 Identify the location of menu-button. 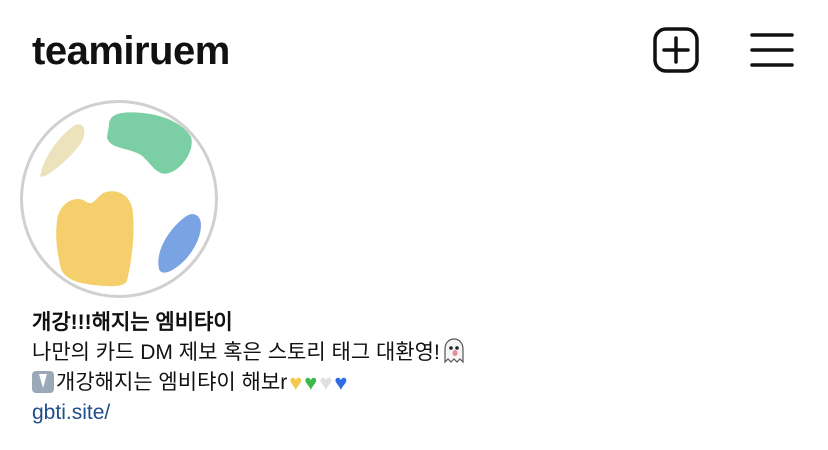
(772, 50).